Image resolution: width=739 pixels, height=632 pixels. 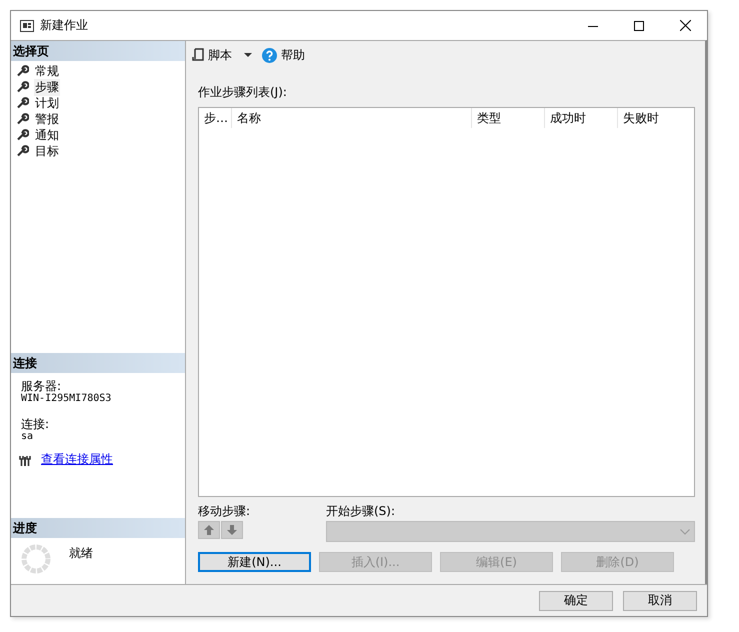 I want to click on help-button: 帮助, so click(x=283, y=55).